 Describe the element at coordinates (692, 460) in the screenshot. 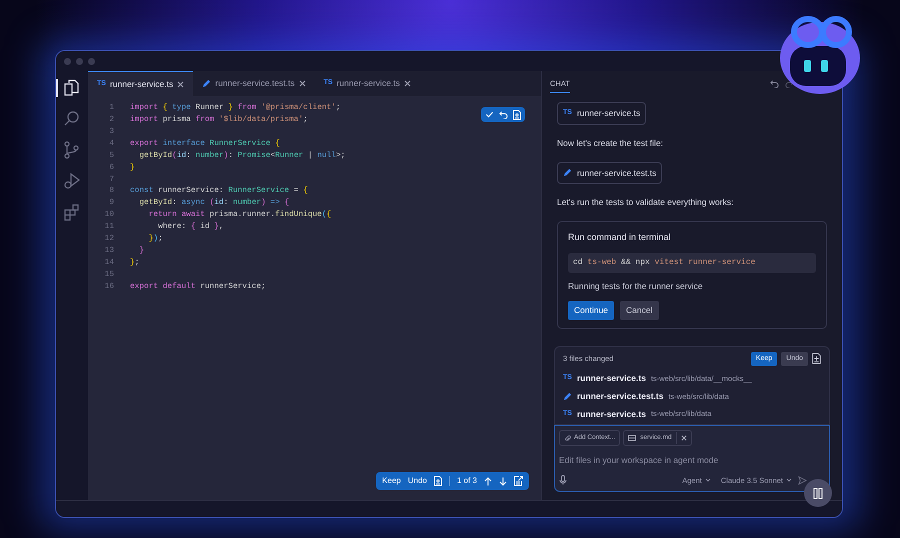

I see `prompt-field: Edit files in your workspace in agent mode` at that location.